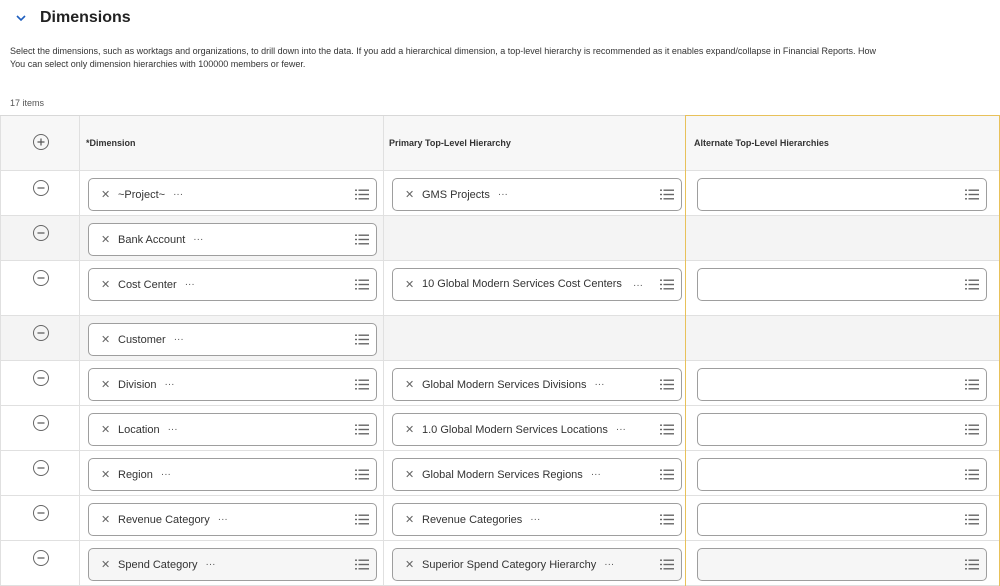 This screenshot has width=1000, height=586. I want to click on selected-value: Location ···, so click(148, 430).